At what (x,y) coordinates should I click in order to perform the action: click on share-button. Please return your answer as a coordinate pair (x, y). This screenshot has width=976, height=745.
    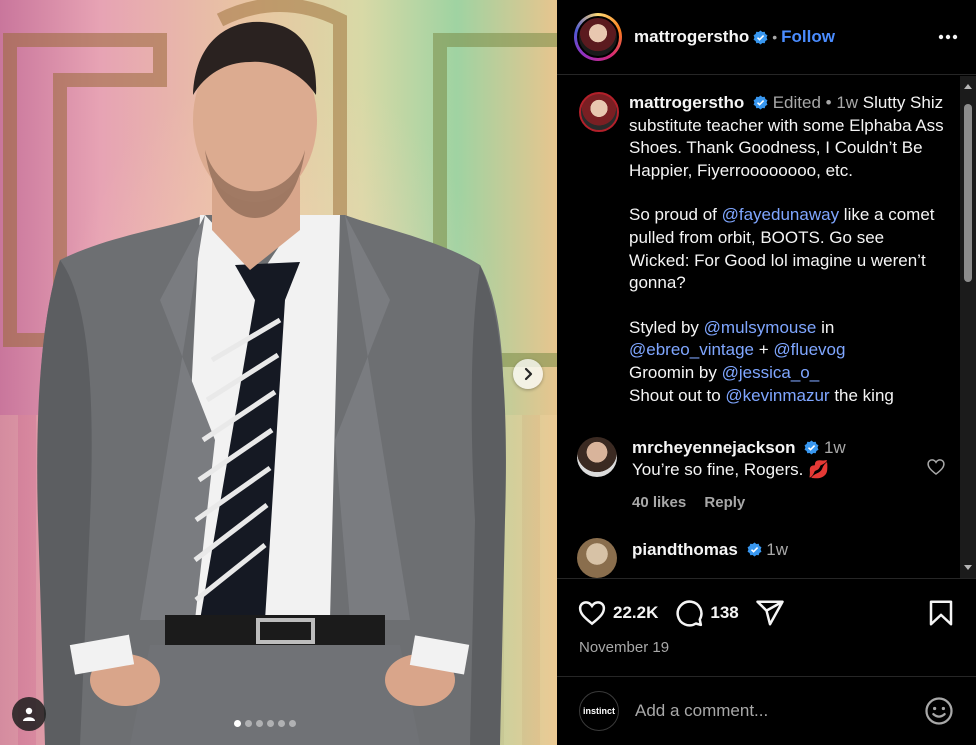
    Looking at the image, I should click on (770, 613).